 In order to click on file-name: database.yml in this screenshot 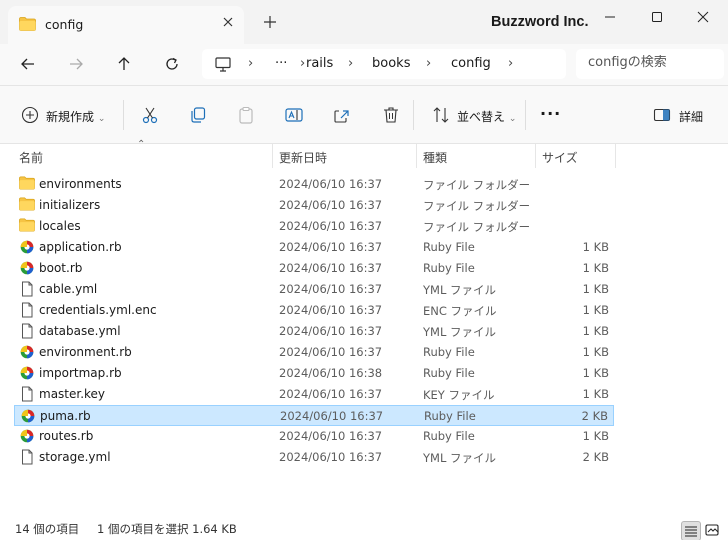, I will do `click(80, 331)`.